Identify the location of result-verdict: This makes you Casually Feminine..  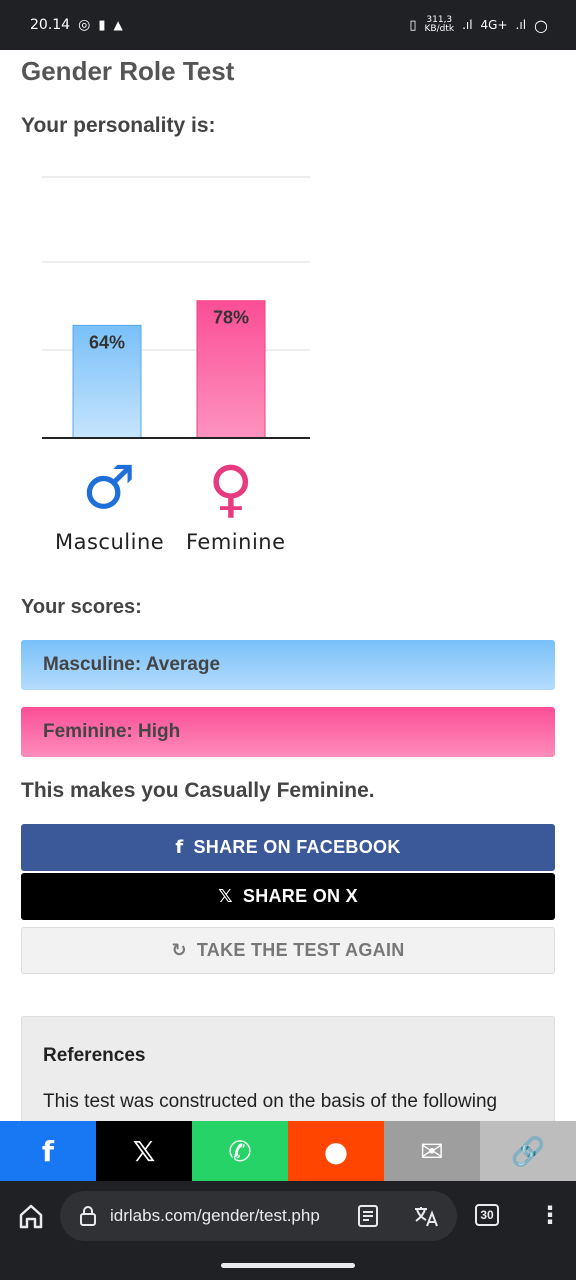
(198, 790).